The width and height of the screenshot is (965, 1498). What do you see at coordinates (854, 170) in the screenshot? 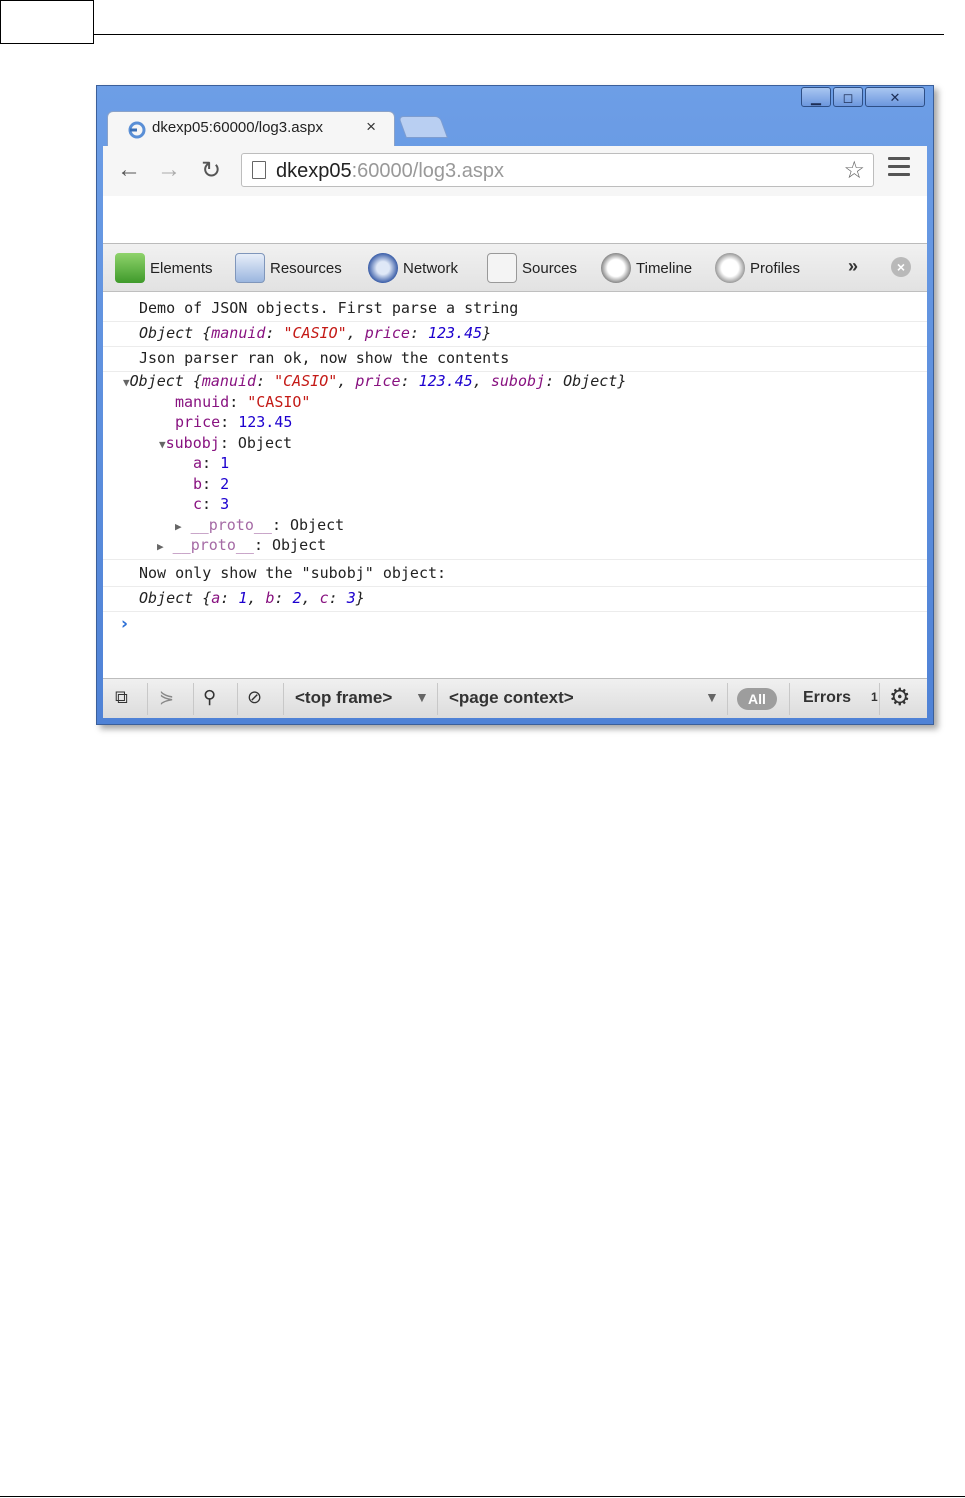
I see `bookmark-star-icon: ☆` at bounding box center [854, 170].